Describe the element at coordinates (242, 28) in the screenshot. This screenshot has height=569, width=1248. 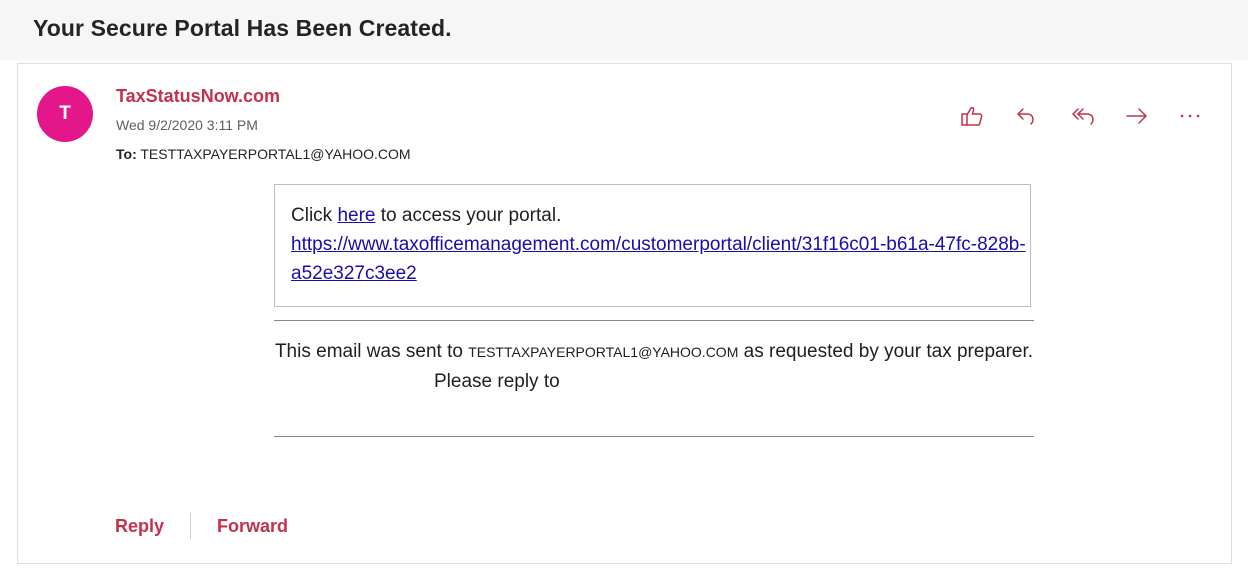
I see `email-subject: Your Secure Portal Has Been Created.` at that location.